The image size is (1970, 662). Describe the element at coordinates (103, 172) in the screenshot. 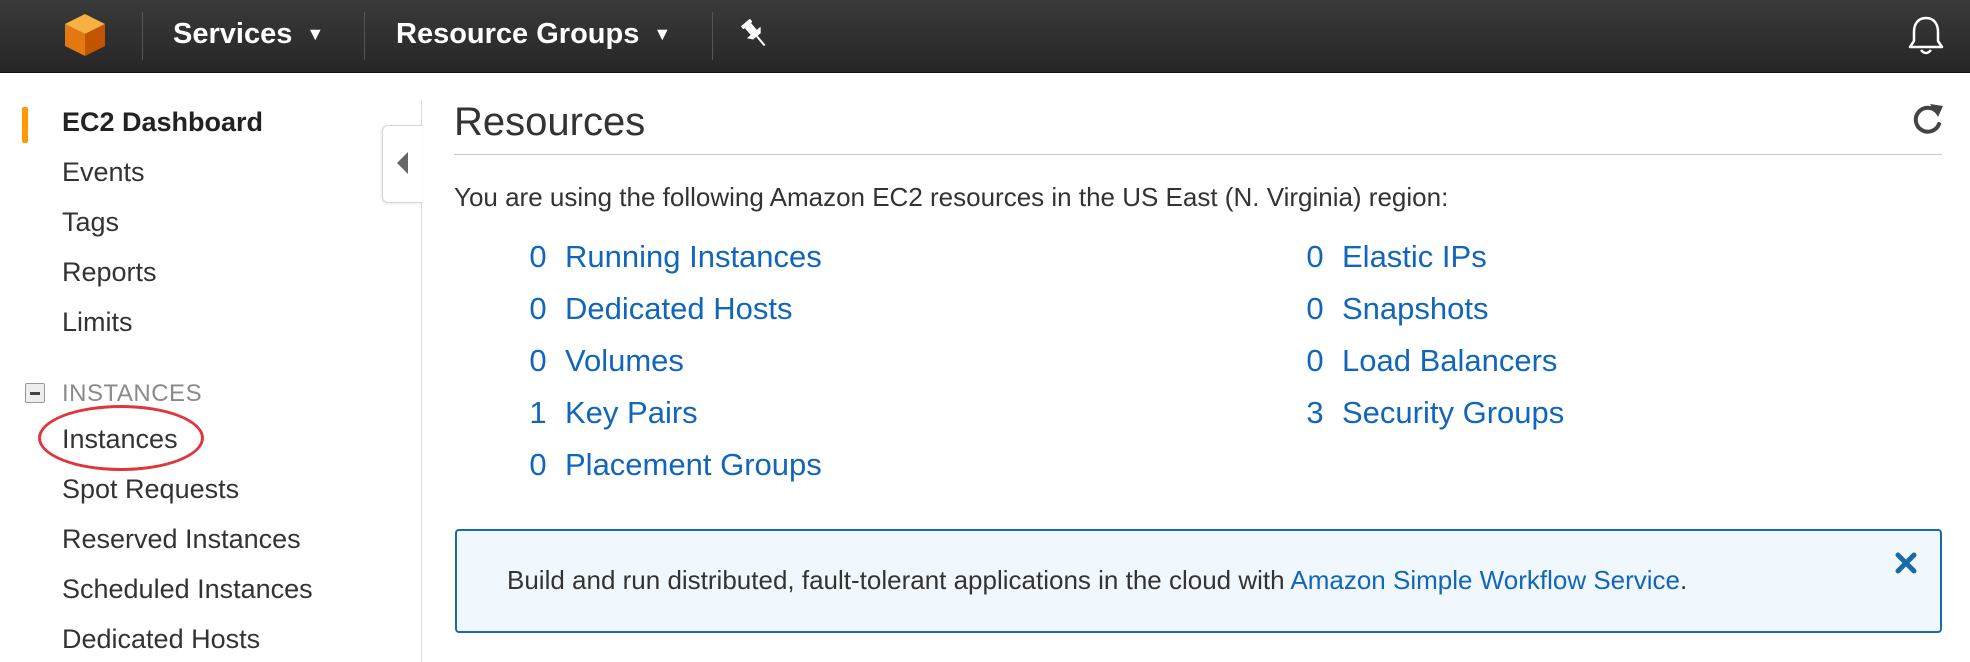

I see `sidebar-item-events: Events` at that location.